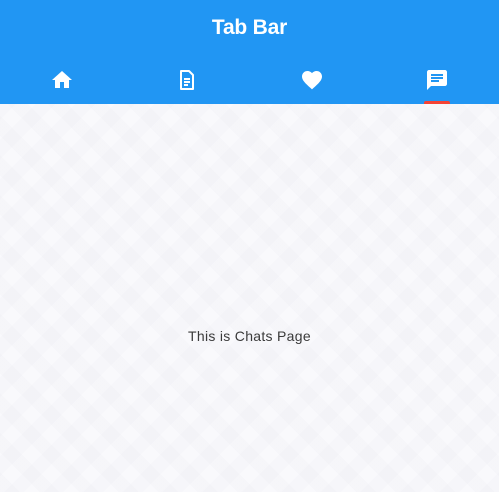  I want to click on app-bar-title: Tab Bar, so click(249, 27).